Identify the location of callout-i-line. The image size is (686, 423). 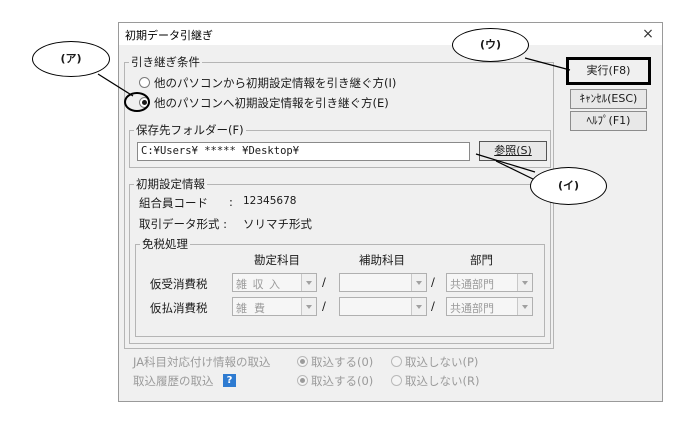
(505, 163).